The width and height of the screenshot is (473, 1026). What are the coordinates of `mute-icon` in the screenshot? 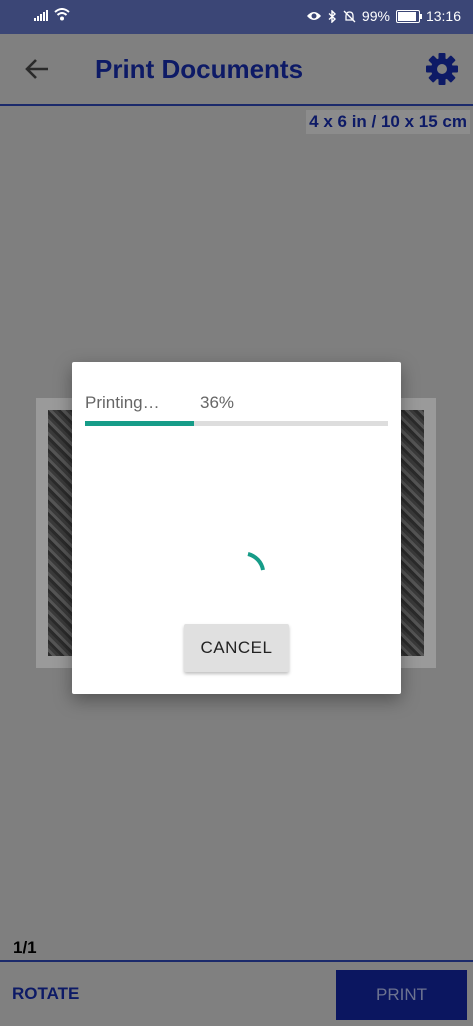 It's located at (349, 16).